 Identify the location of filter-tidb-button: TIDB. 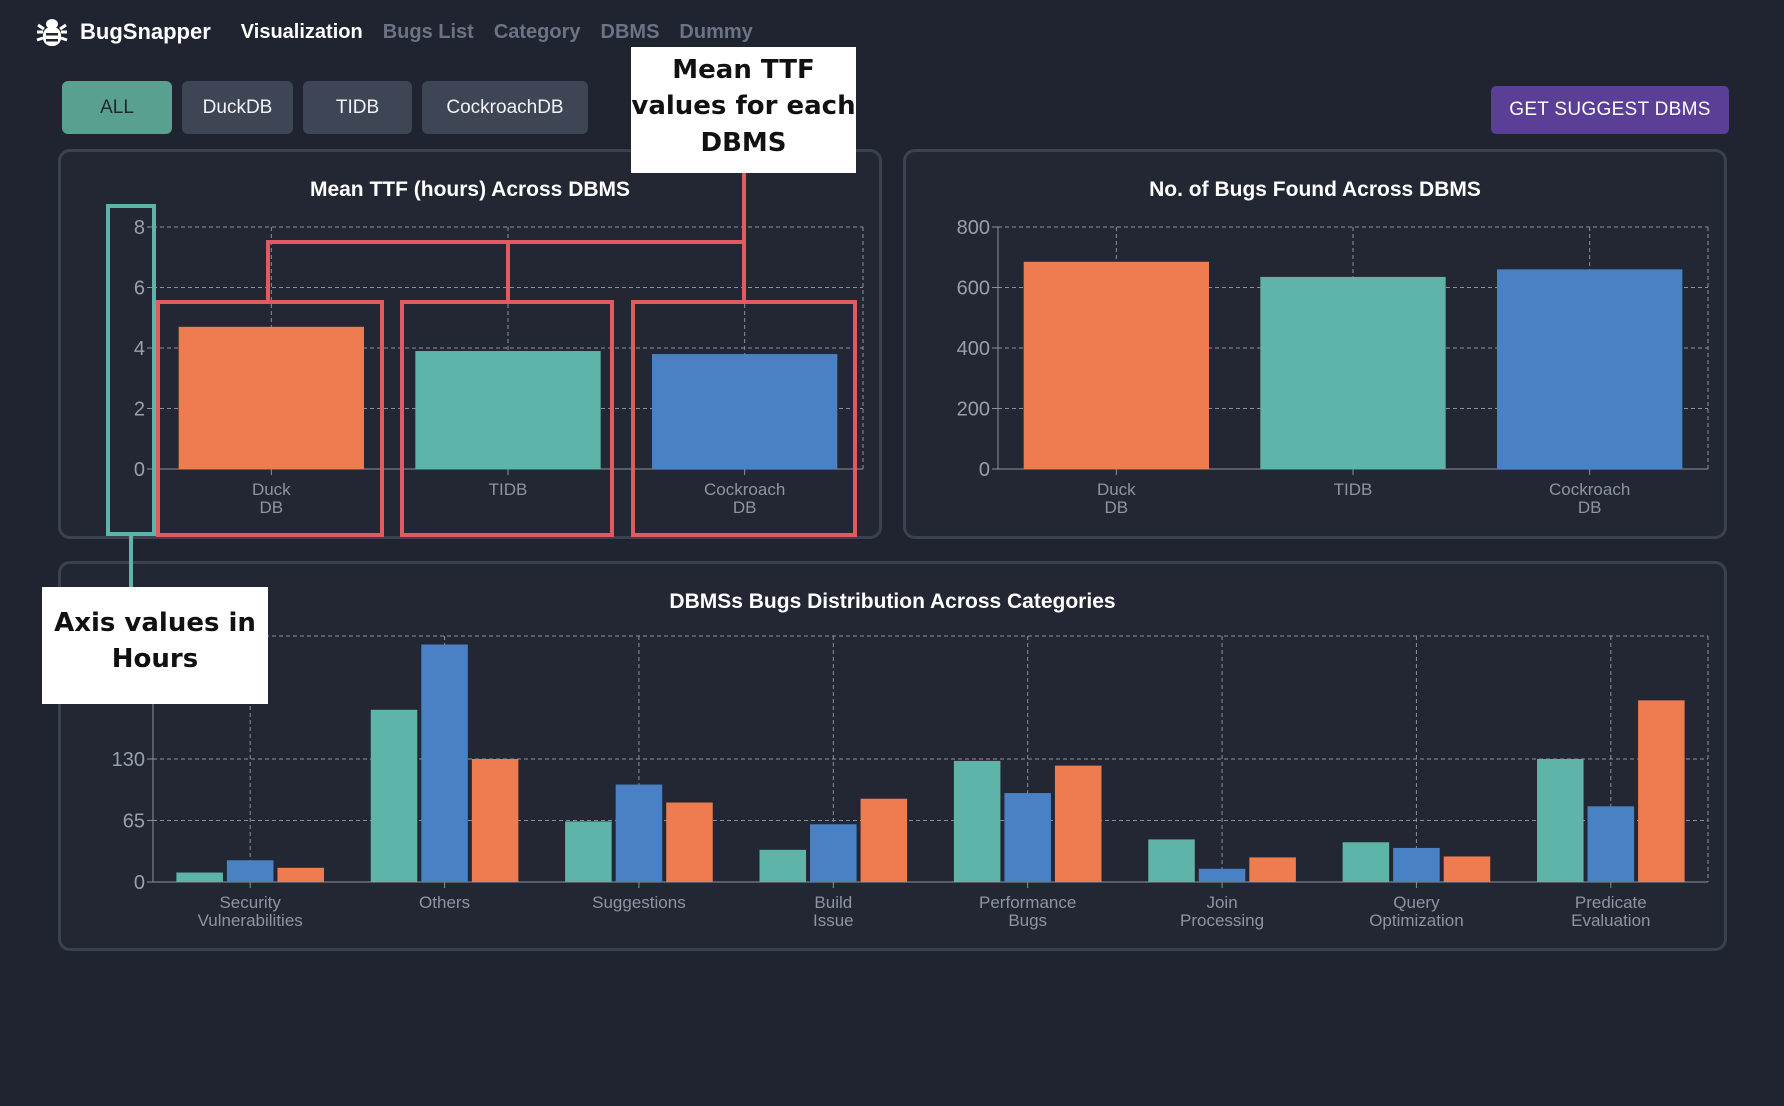
(357, 107).